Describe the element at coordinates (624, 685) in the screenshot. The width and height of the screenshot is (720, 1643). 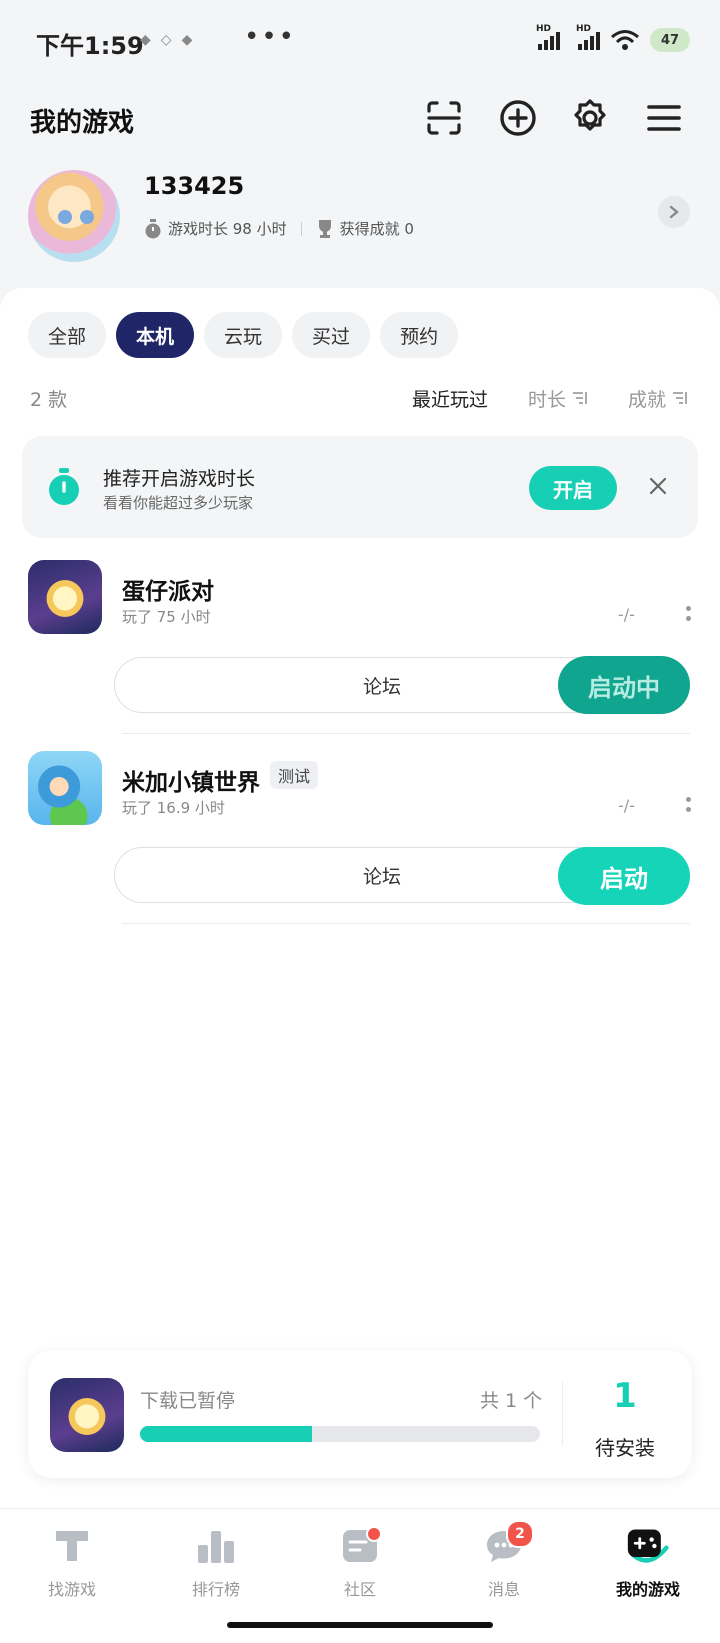
I see `launch-button: 启动中` at that location.